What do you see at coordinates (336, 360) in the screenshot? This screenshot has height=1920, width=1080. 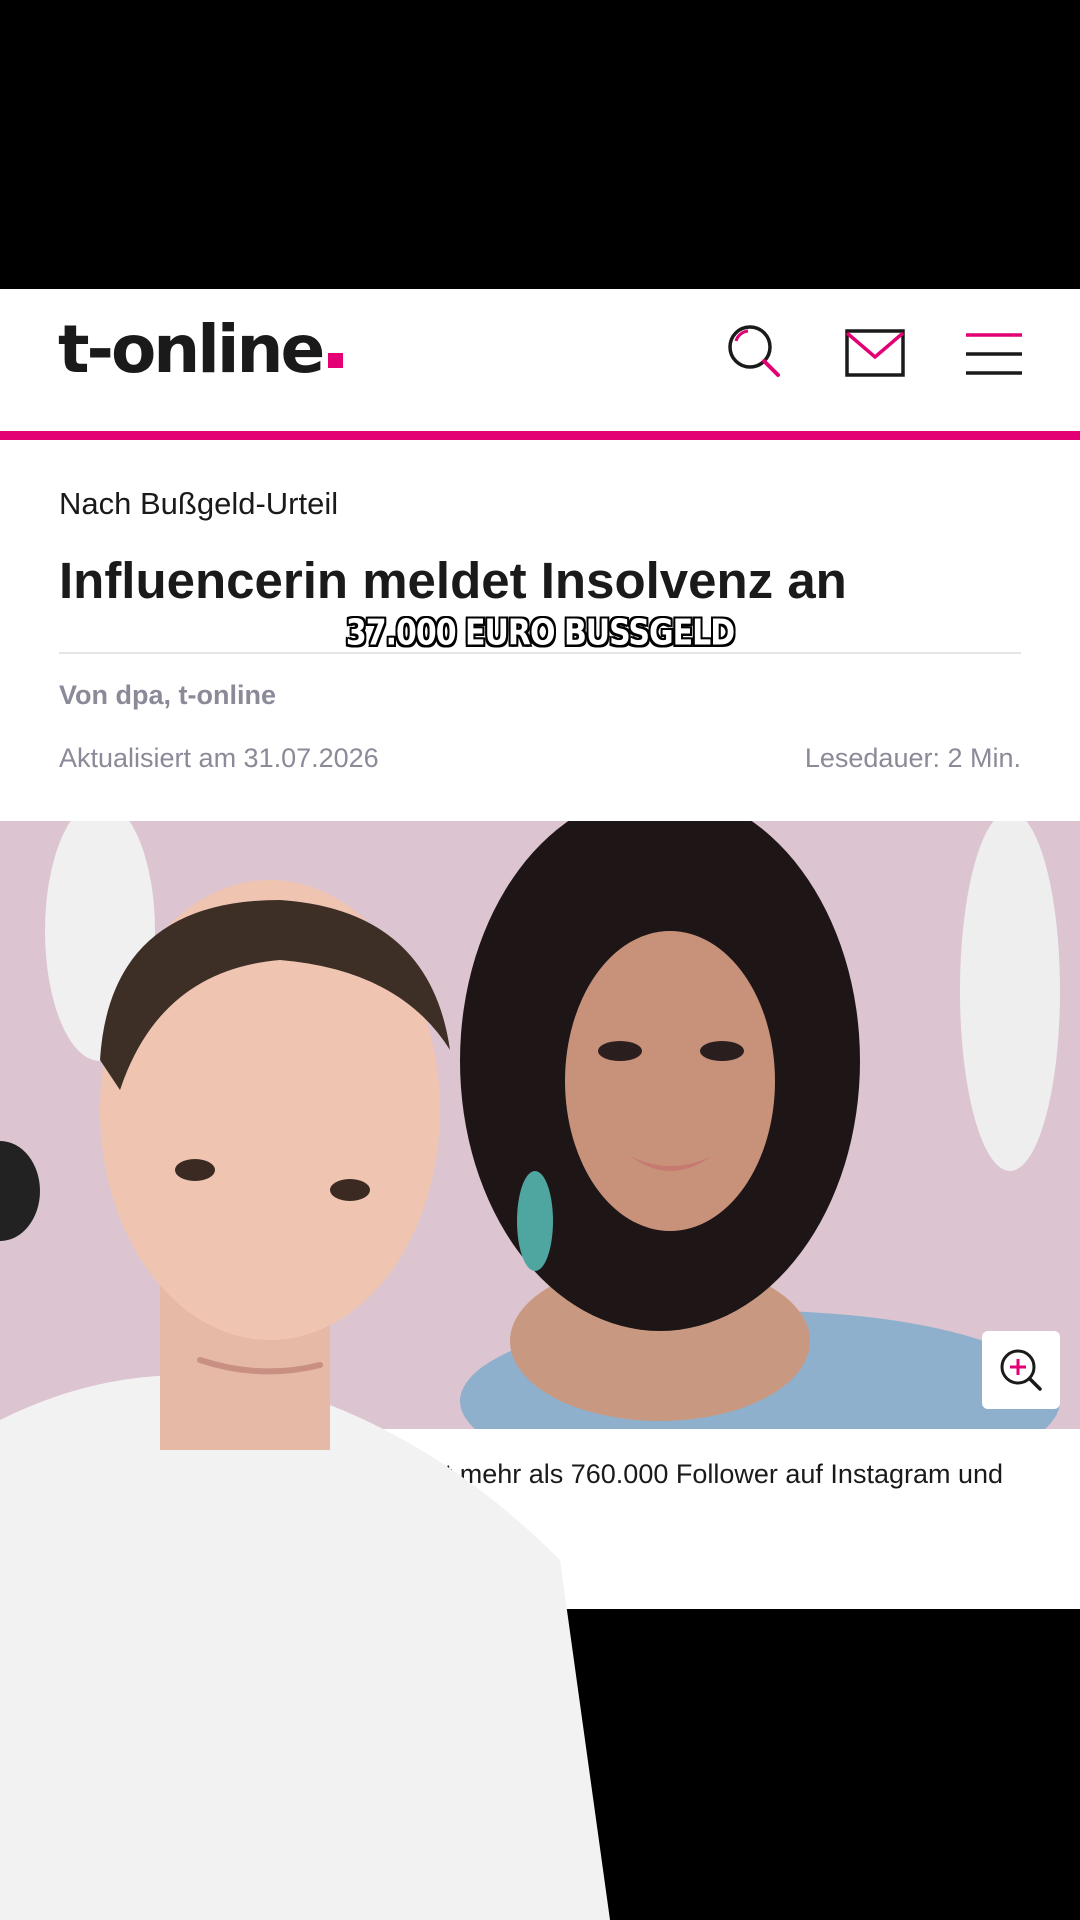 I see `logo-dot` at bounding box center [336, 360].